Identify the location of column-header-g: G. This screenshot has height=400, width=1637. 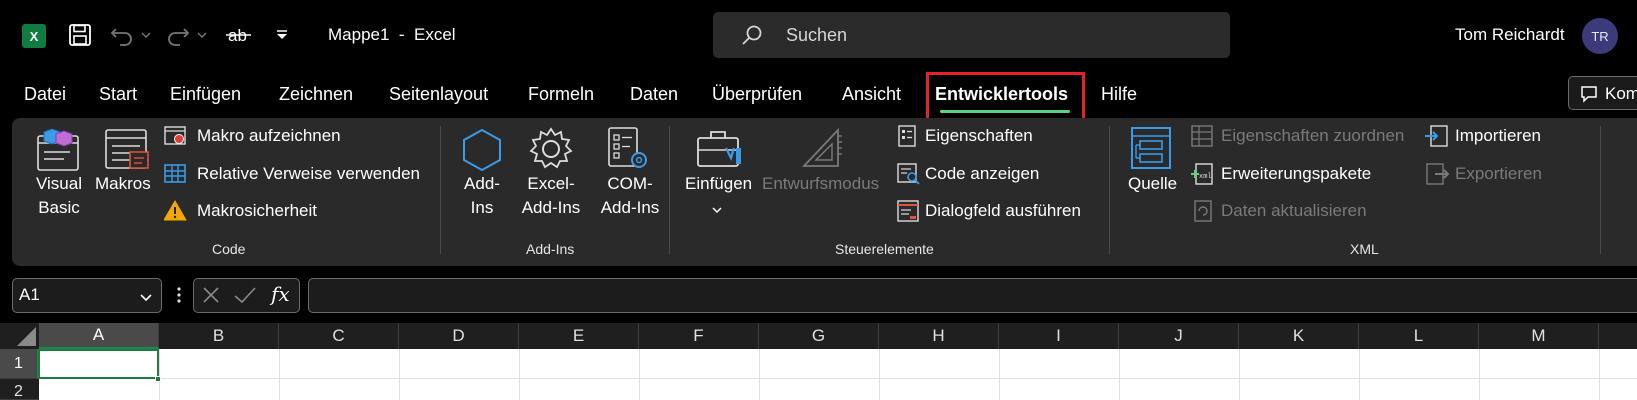
(819, 336).